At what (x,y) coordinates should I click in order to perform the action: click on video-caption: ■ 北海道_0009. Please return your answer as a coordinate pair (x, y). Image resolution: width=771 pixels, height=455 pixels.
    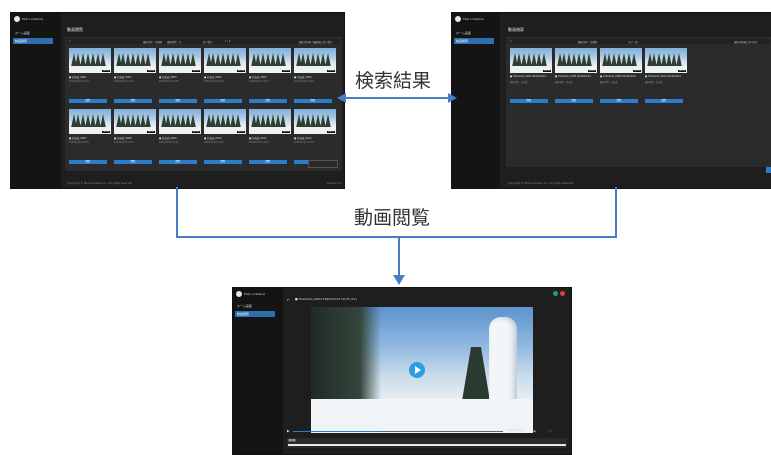
    Looking at the image, I should click on (168, 138).